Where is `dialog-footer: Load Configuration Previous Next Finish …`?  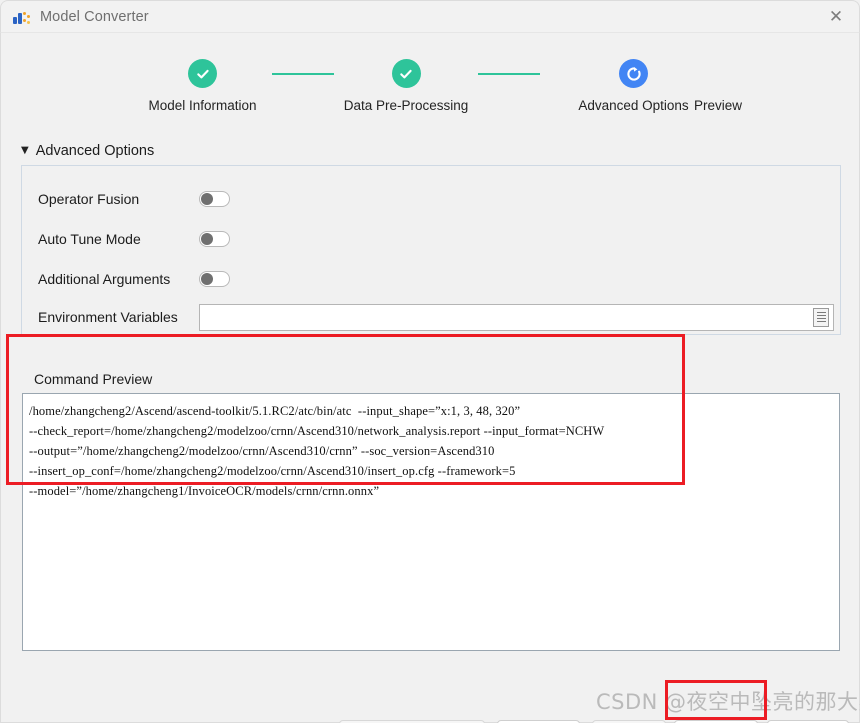
dialog-footer: Load Configuration Previous Next Finish … is located at coordinates (430, 719).